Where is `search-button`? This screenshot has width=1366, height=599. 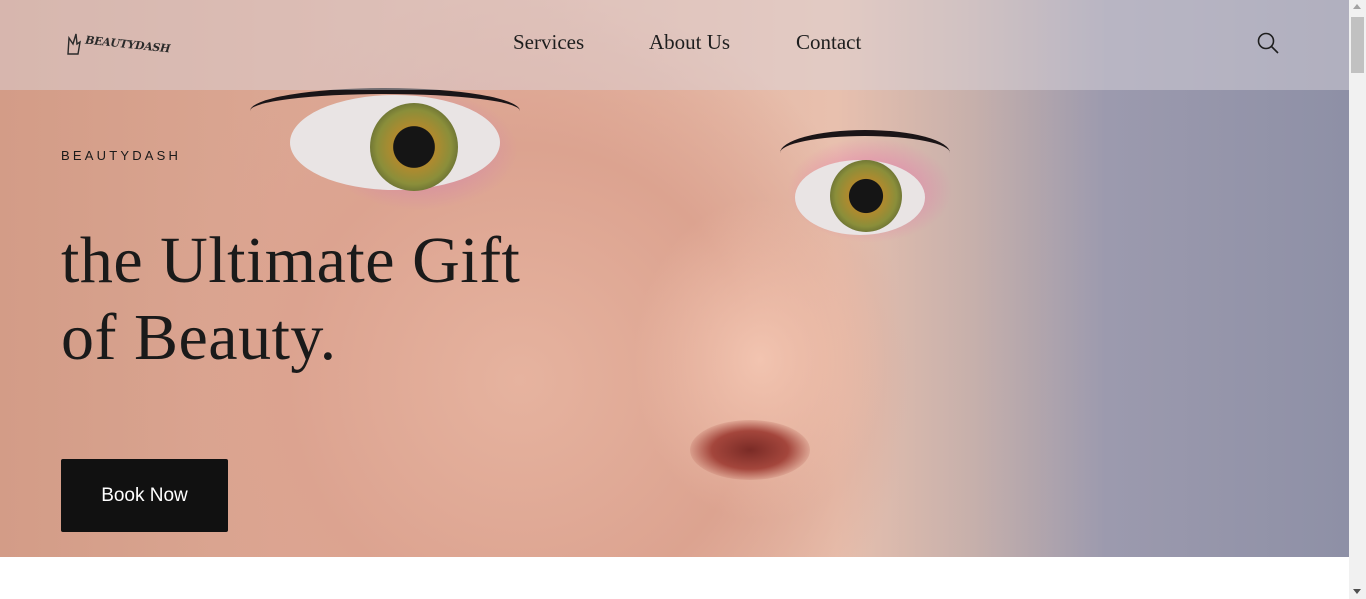
search-button is located at coordinates (1268, 43).